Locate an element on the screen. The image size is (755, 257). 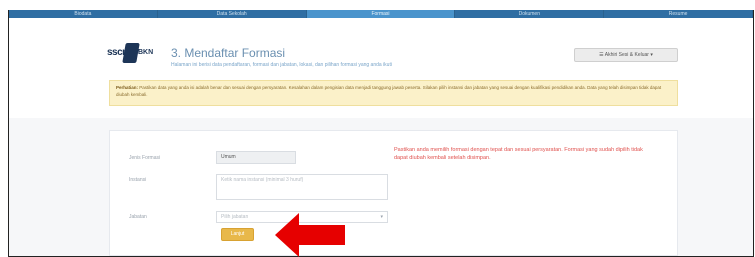
sscn-logo: sscn BKN is located at coordinates (130, 55).